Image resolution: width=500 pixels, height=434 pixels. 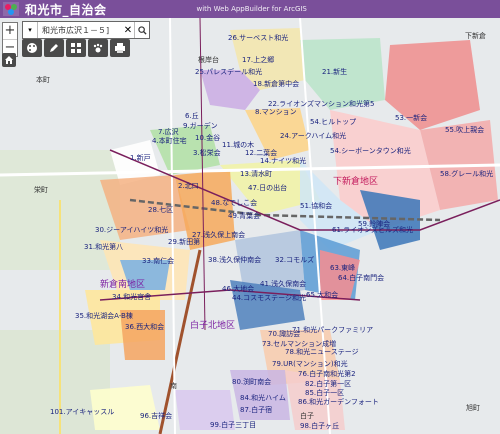 What do you see at coordinates (208, 59) in the screenshot?
I see `place-label: 根岸台` at bounding box center [208, 59].